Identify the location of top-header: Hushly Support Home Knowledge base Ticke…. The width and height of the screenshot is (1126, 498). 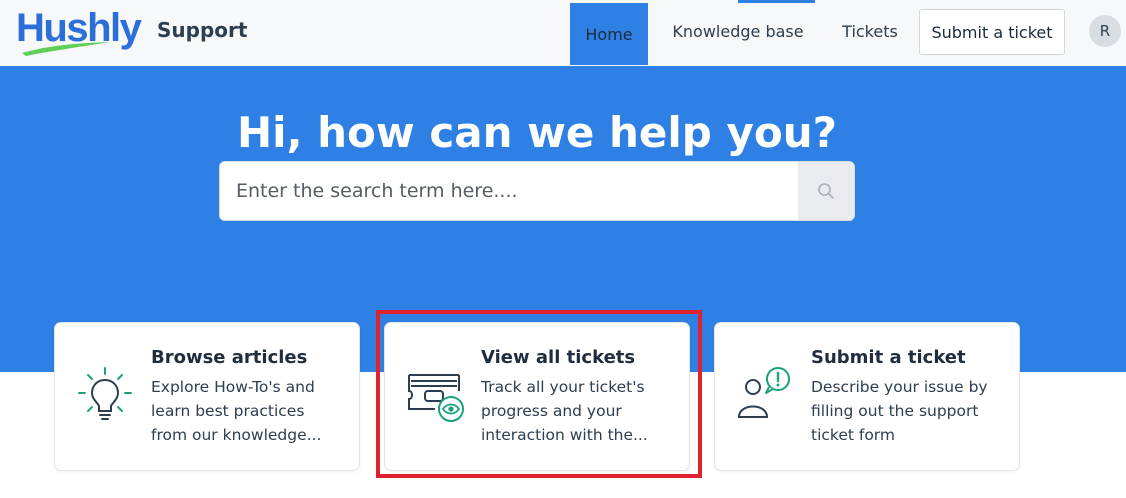
(563, 33).